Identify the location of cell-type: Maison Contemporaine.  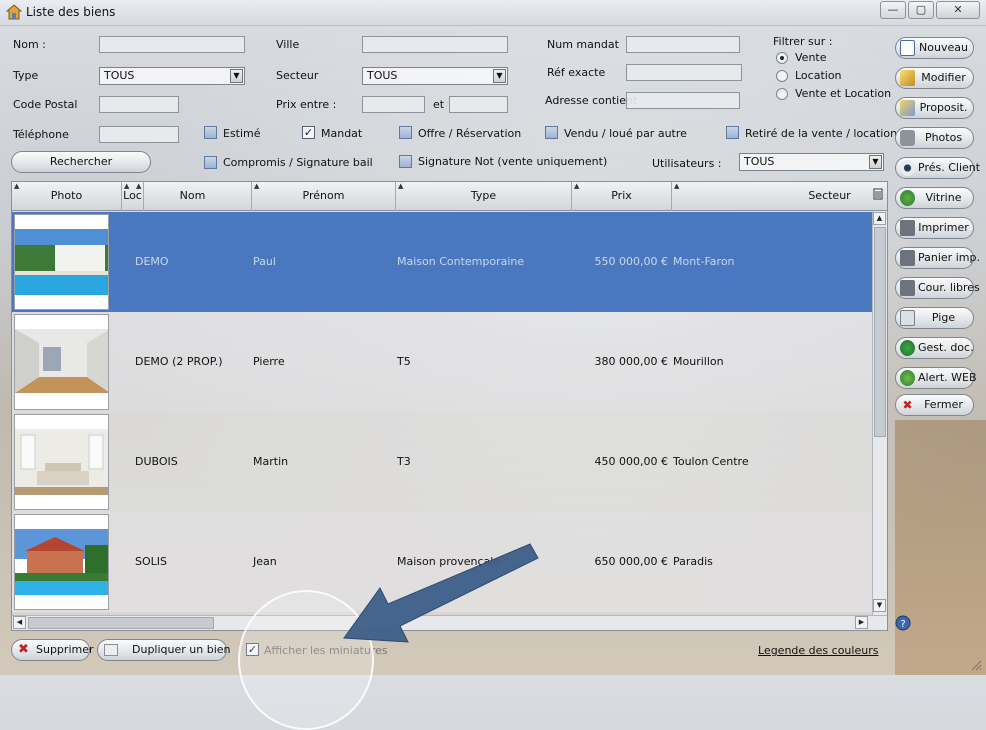
(461, 261).